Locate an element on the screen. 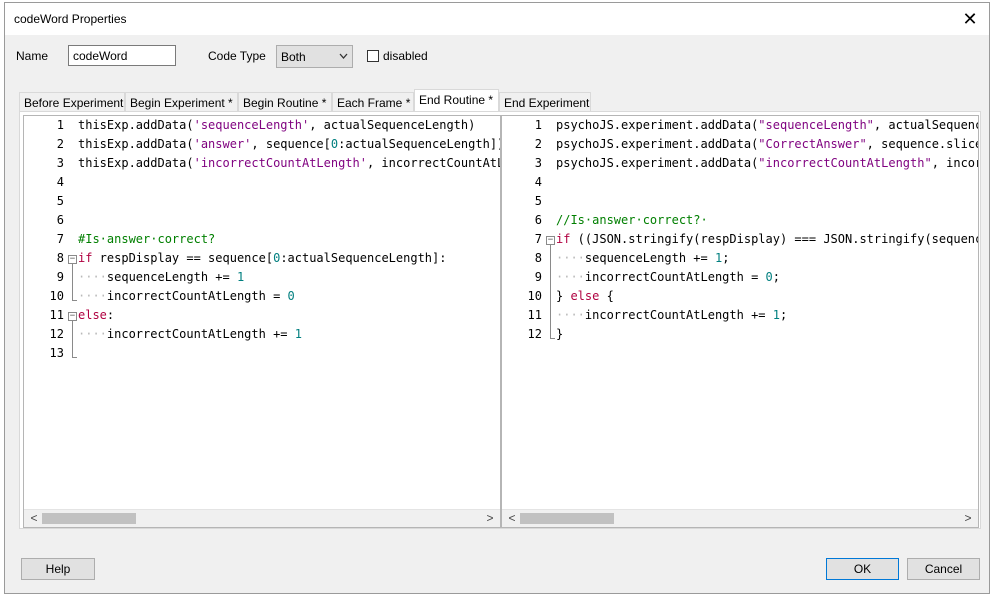 This screenshot has height=597, width=993. name-label: Name is located at coordinates (32, 56).